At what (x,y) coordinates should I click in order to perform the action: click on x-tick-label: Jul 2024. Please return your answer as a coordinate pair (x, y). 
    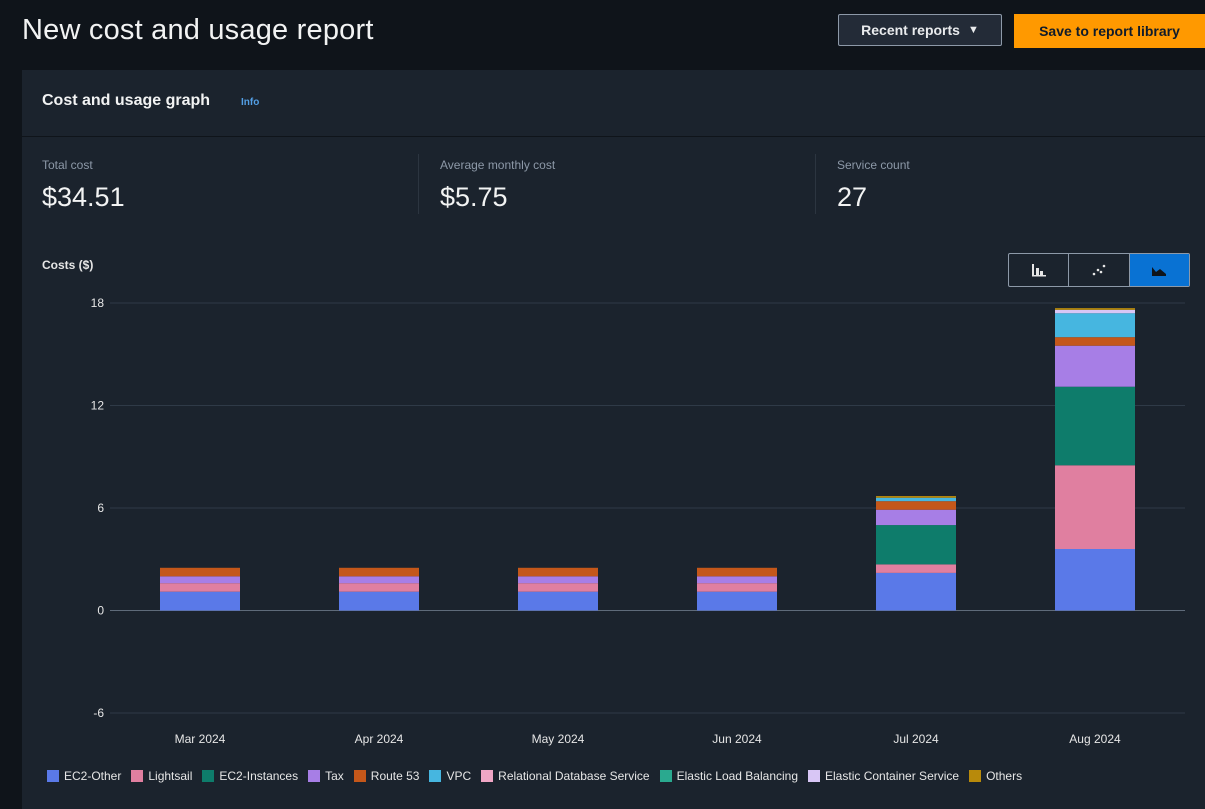
    Looking at the image, I should click on (916, 739).